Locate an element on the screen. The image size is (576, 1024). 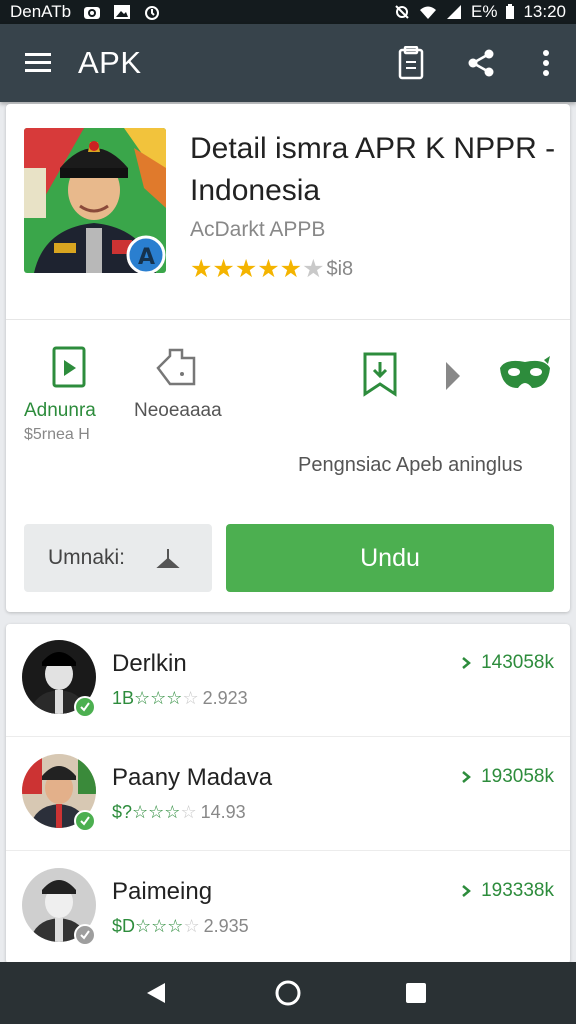
list-item: Derlkin 1B ☆☆☆☆ 2.923 143058k is located at coordinates (288, 680).